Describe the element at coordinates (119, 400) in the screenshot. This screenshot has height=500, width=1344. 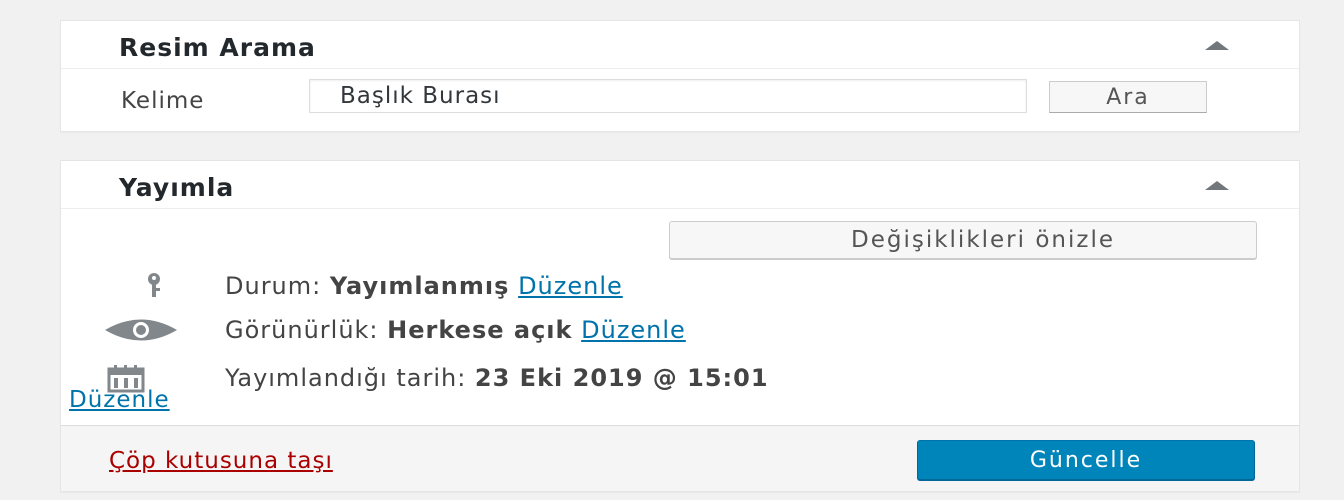
I see `edit-date-link: Düzenle` at that location.